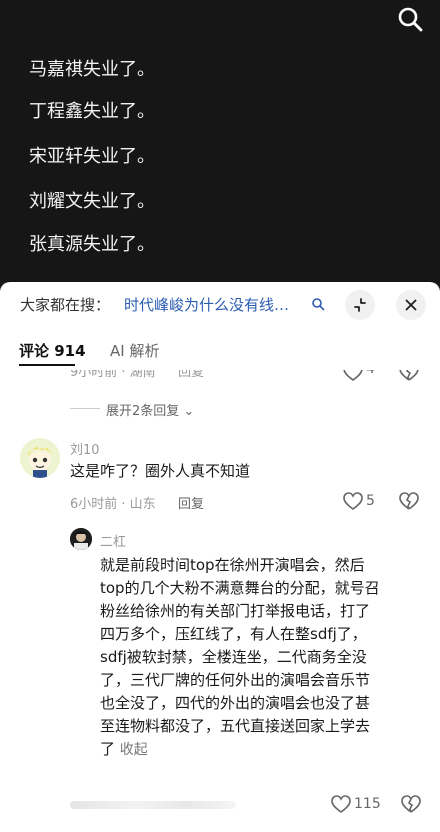 The height and width of the screenshot is (832, 440). I want to click on comment-text-line: 四万多个，压红线了，有人在整sdfj了，, so click(233, 634).